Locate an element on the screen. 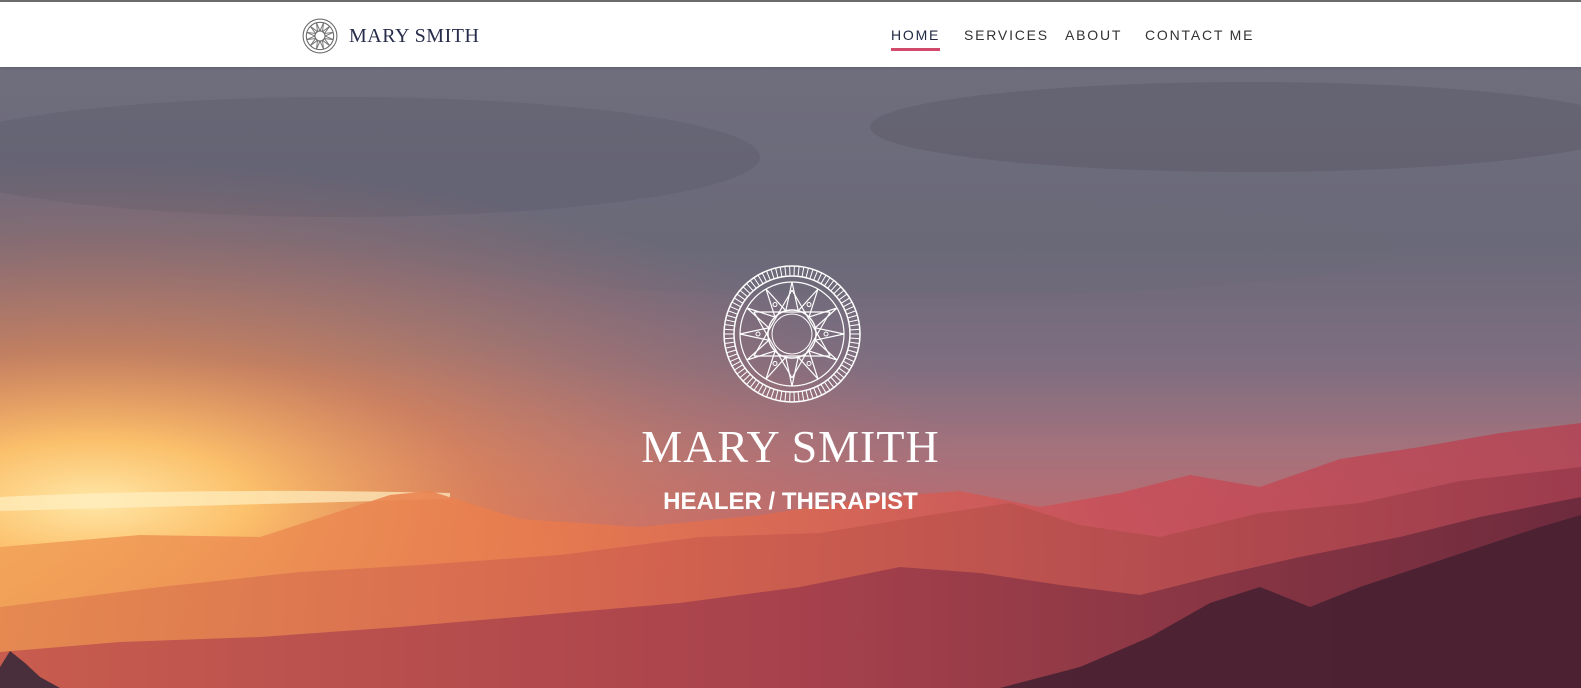 Image resolution: width=1581 pixels, height=688 pixels. active-nav-underline is located at coordinates (916, 49).